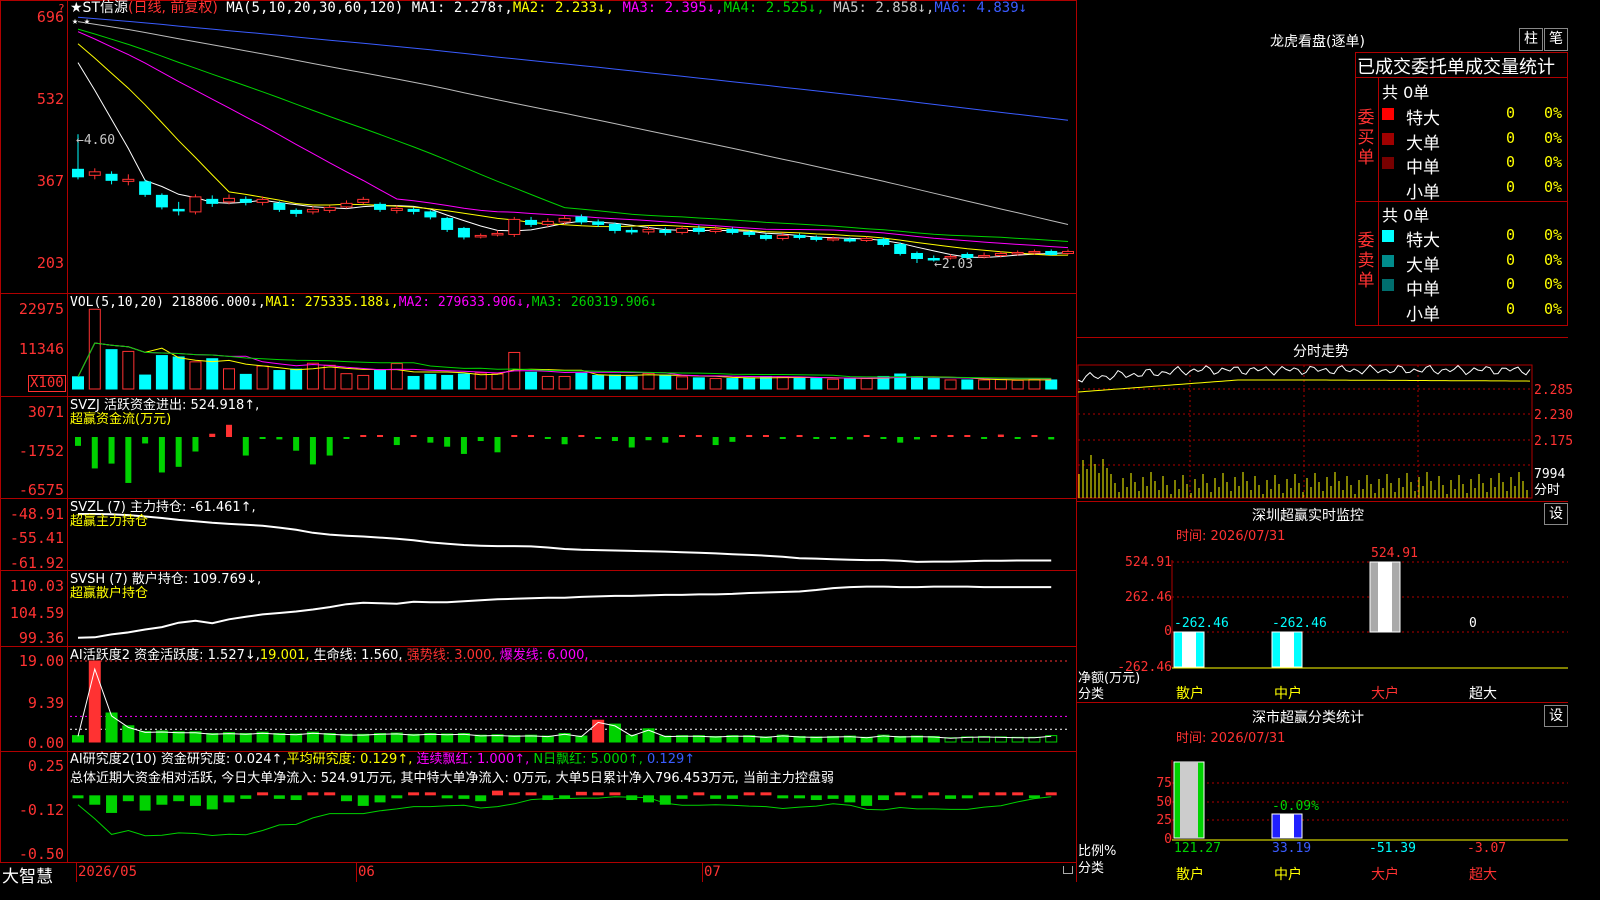  I want to click on monitor-bar-2-shine, so click(1287, 649).